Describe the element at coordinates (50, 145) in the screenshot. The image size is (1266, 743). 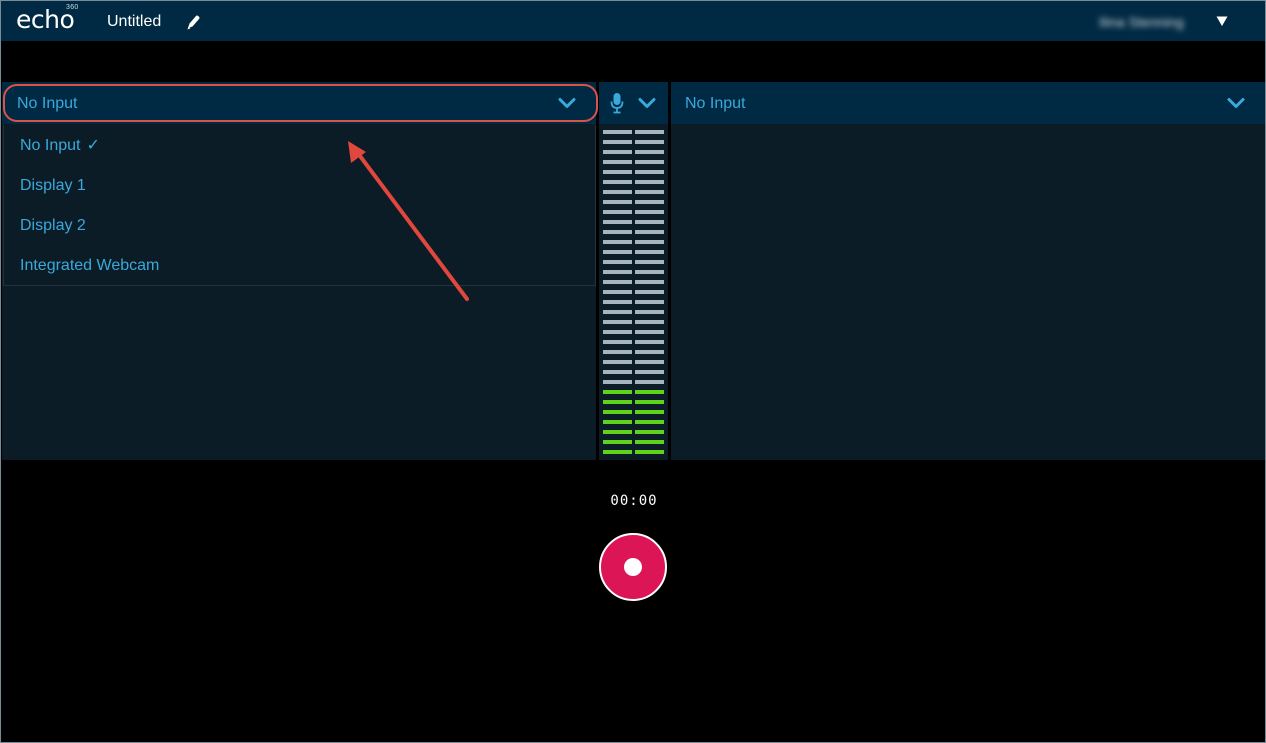
I see `option-label: No Input` at that location.